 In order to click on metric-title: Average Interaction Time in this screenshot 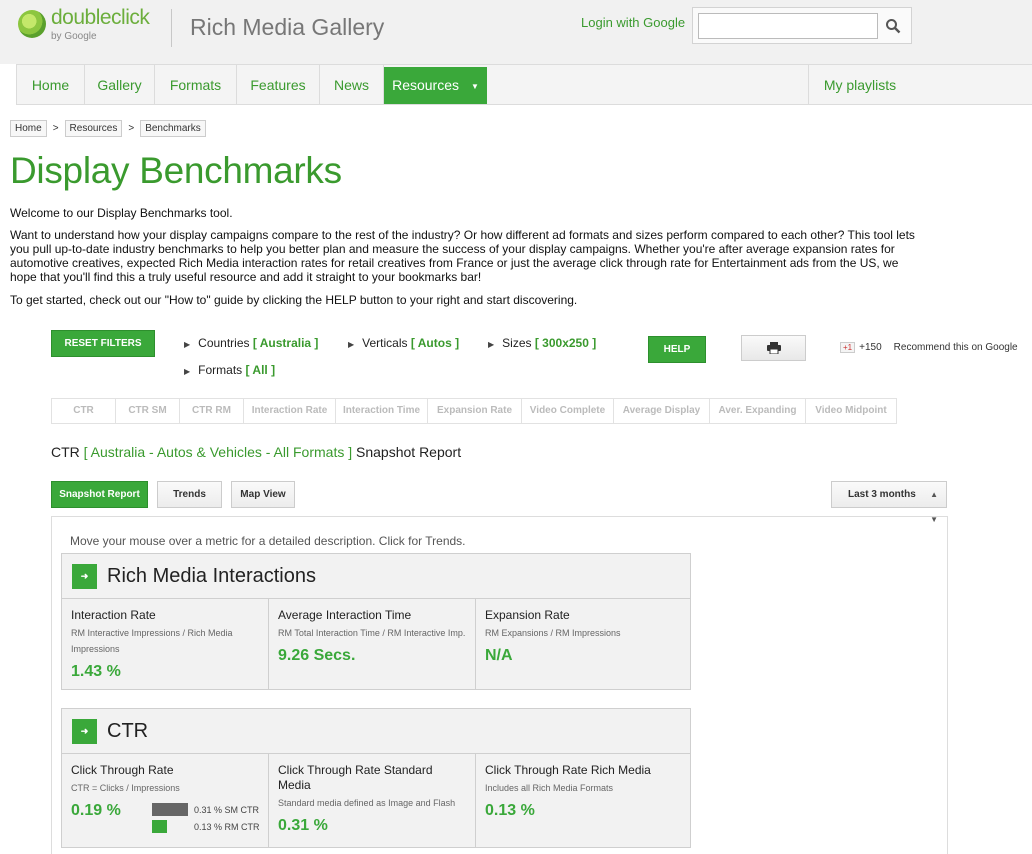, I will do `click(345, 615)`.